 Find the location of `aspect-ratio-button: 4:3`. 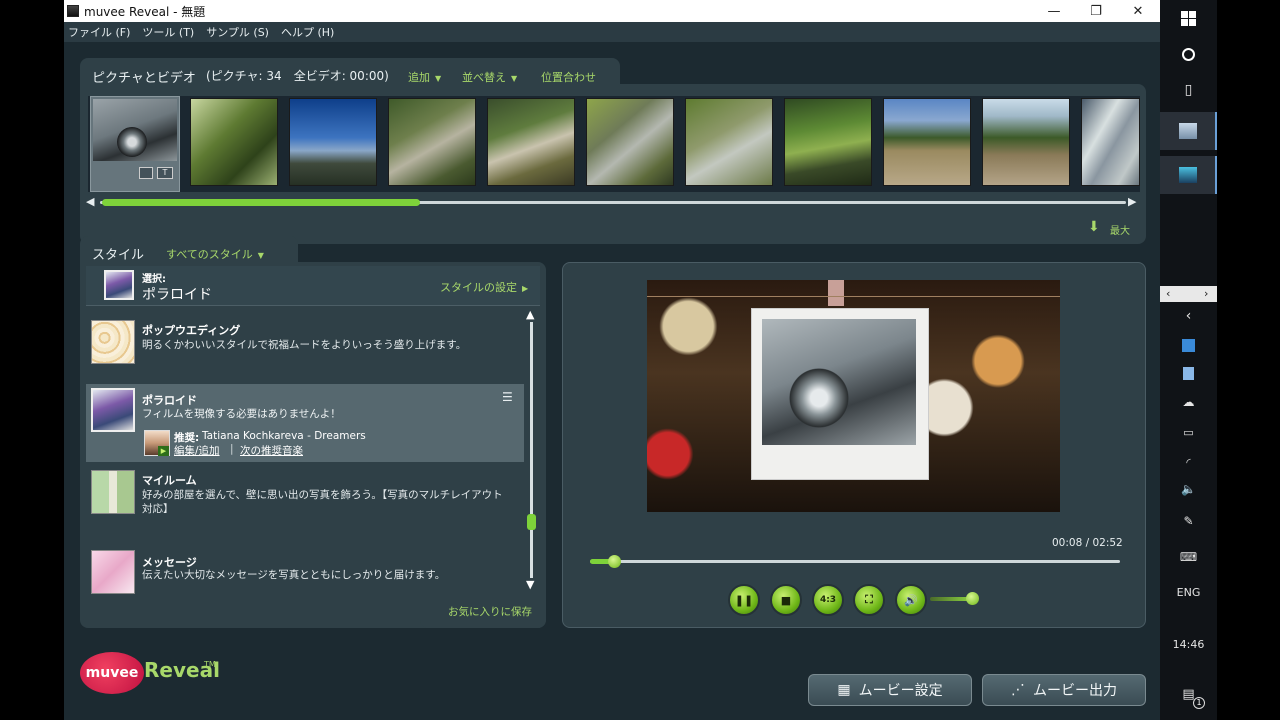

aspect-ratio-button: 4:3 is located at coordinates (828, 600).